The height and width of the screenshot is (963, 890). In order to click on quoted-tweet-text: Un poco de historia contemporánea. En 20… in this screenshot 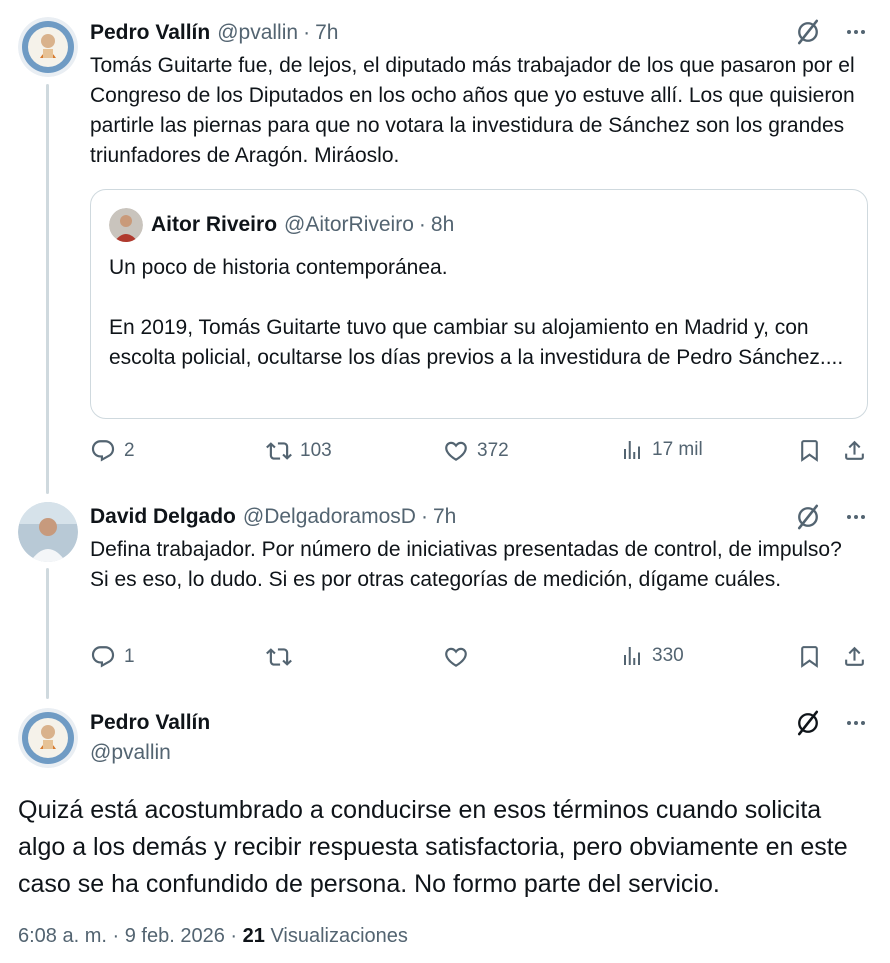, I will do `click(476, 312)`.